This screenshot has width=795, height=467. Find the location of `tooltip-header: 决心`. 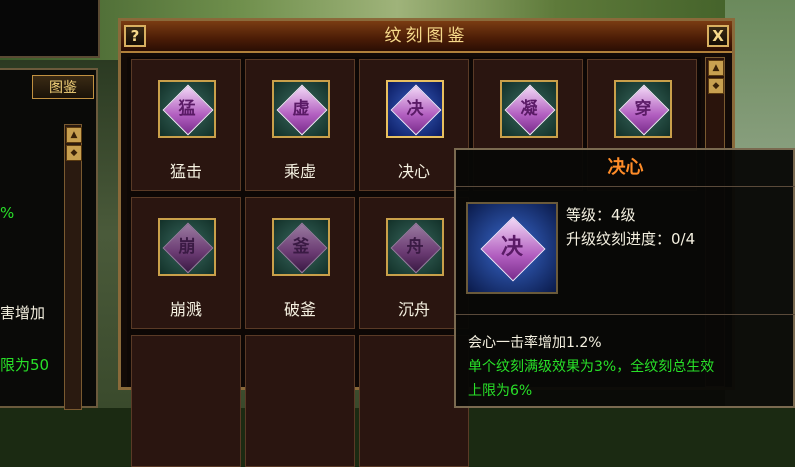

tooltip-header: 决心 is located at coordinates (625, 168).